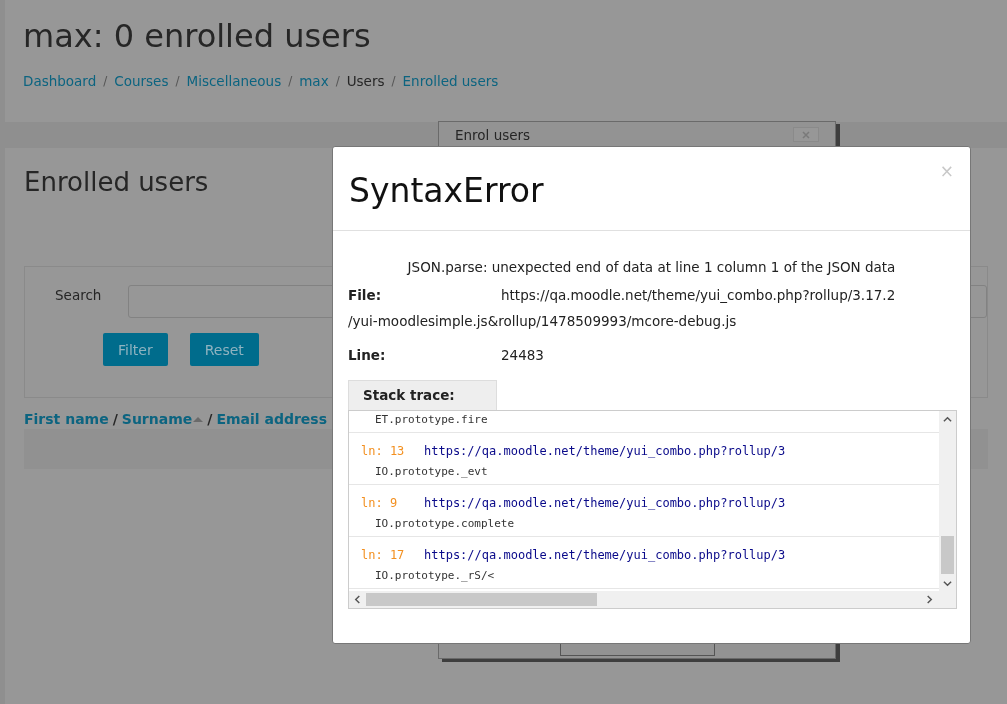  What do you see at coordinates (234, 81) in the screenshot?
I see `breadcrumb-link: Miscellaneous` at bounding box center [234, 81].